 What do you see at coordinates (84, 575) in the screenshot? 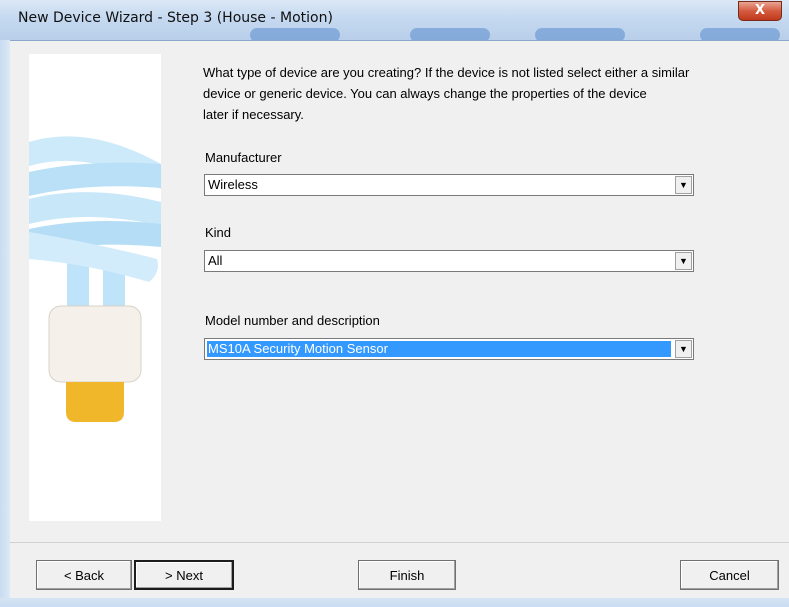
I see `back-button: < Back` at bounding box center [84, 575].